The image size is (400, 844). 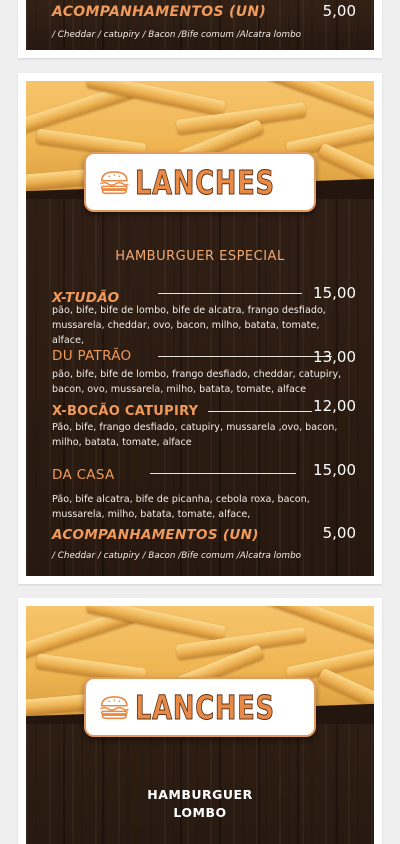 I want to click on section-title: HAMBURGUER, so click(x=200, y=794).